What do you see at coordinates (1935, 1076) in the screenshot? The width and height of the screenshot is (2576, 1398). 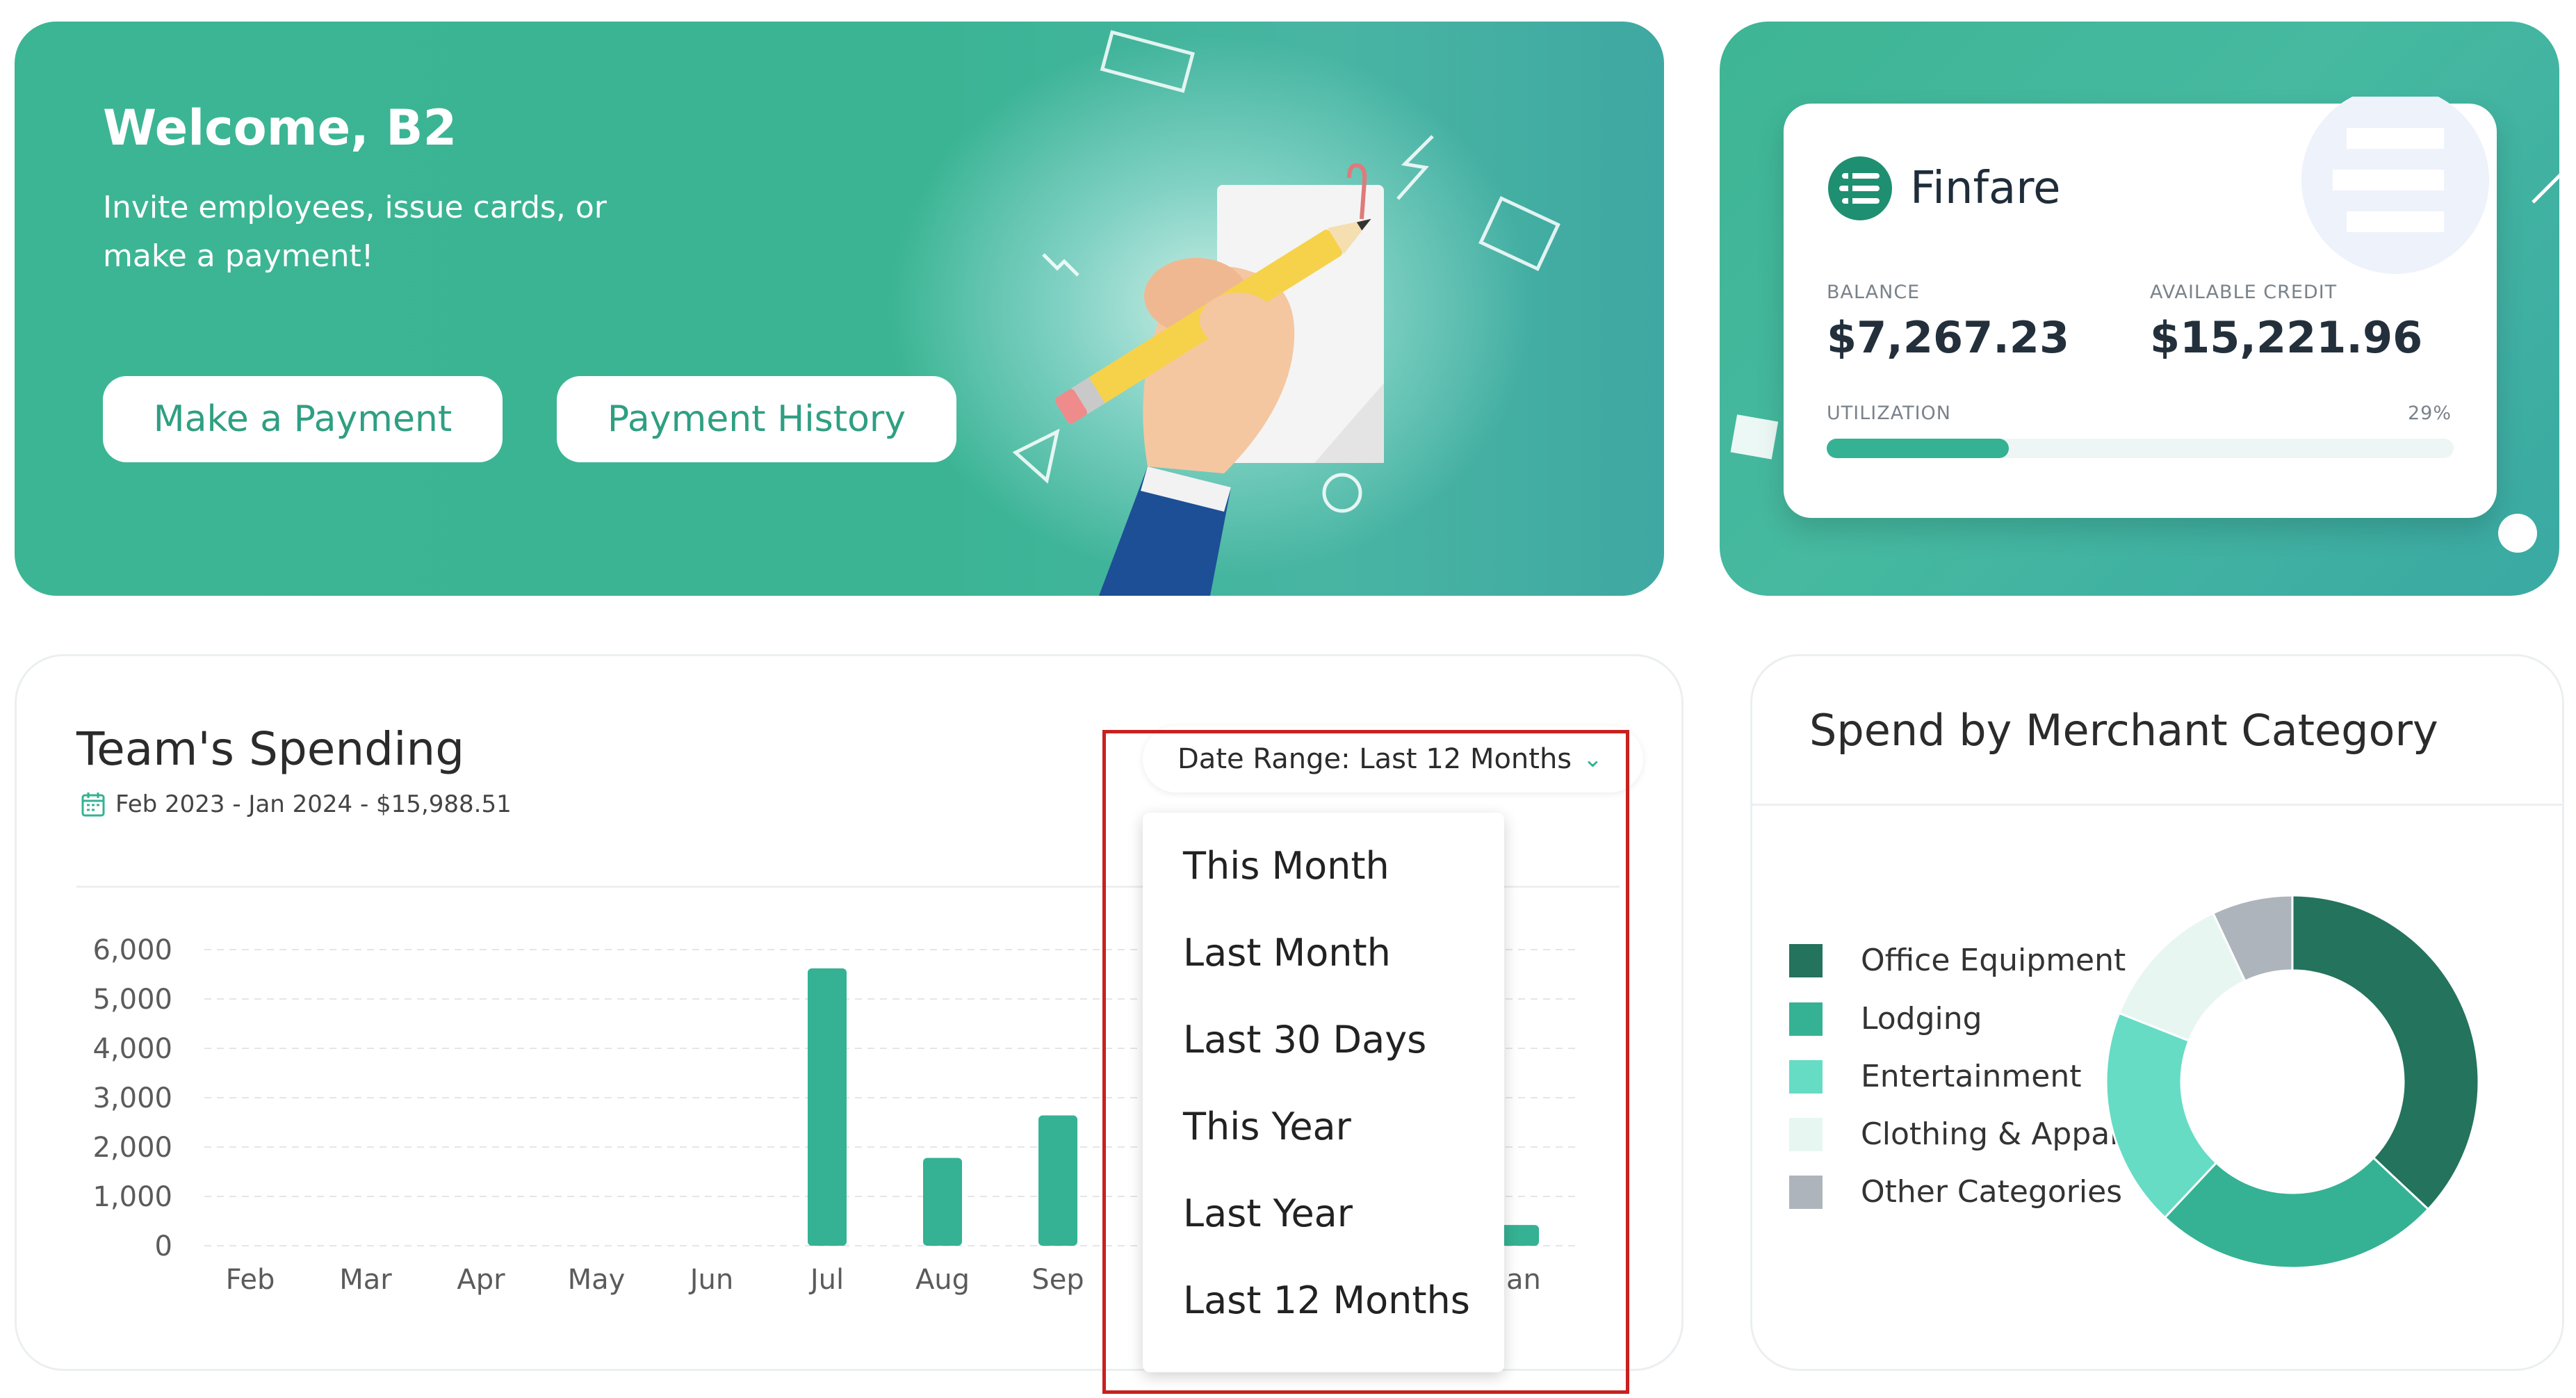 I see `legend-item-entertainment: Entertainment` at bounding box center [1935, 1076].